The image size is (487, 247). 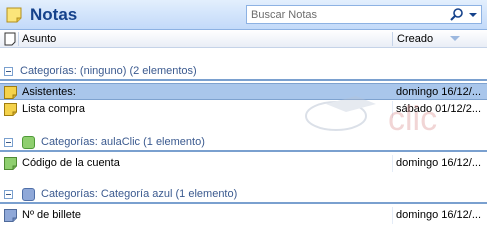 What do you see at coordinates (455, 38) in the screenshot?
I see `sort-descending-icon` at bounding box center [455, 38].